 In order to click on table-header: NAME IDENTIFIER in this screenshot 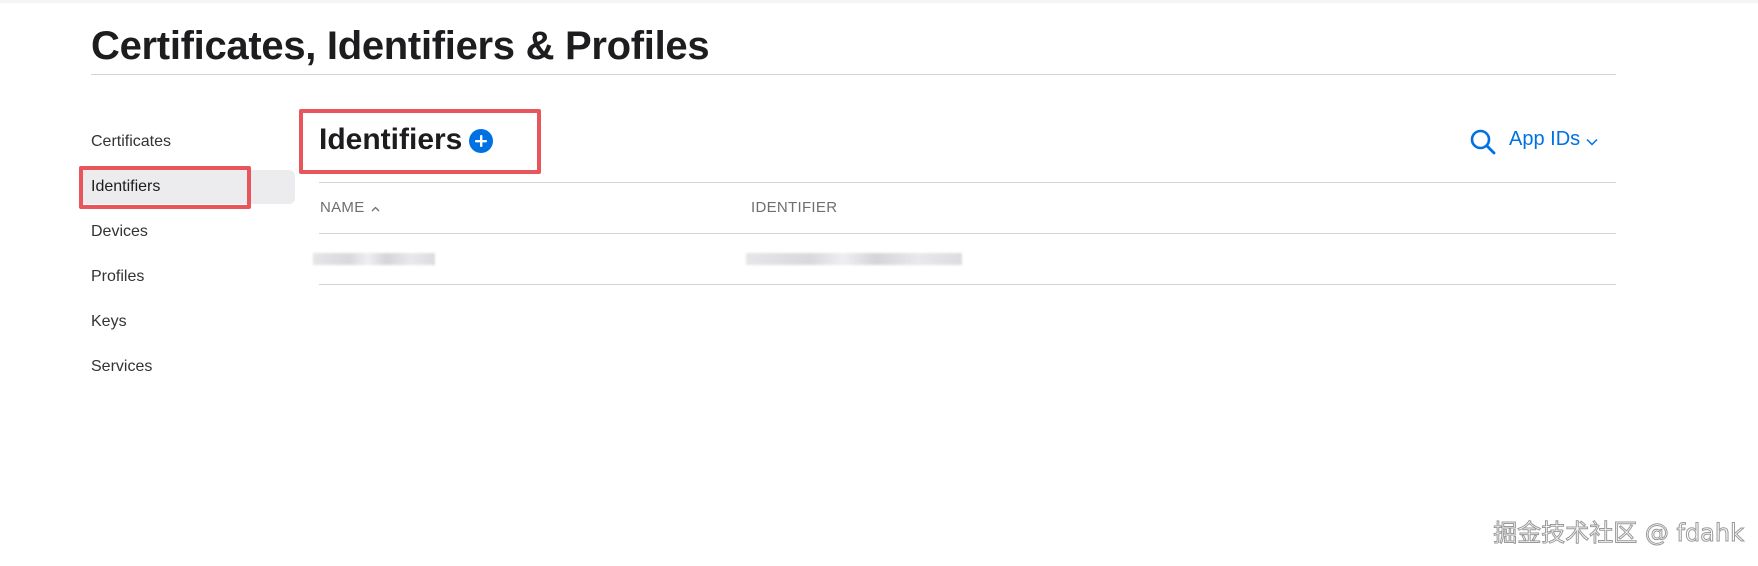, I will do `click(967, 208)`.